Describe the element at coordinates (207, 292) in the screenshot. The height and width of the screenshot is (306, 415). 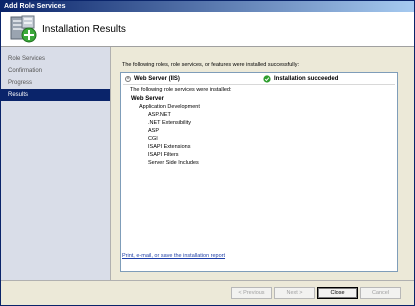
I see `wizard-footer: < Previous Next > Close Cancel` at that location.